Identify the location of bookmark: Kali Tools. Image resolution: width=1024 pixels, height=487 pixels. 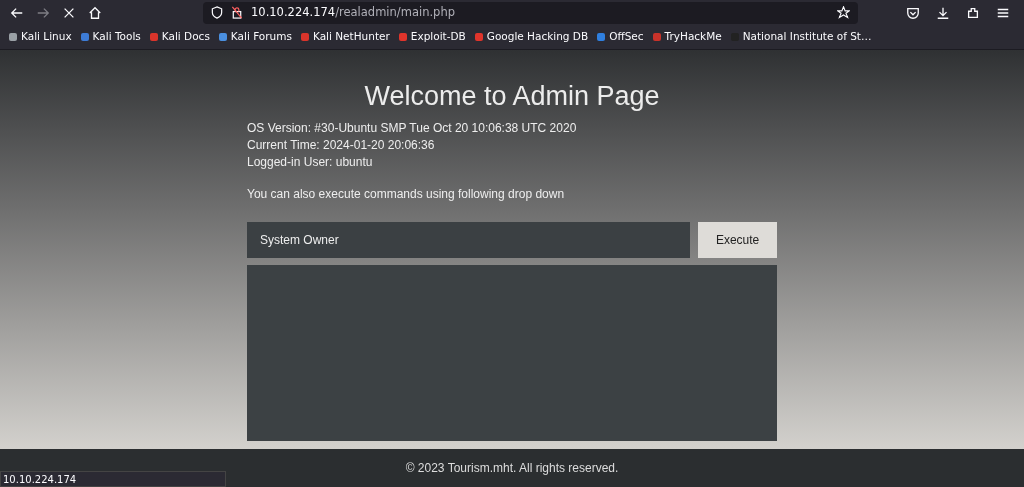
(110, 37).